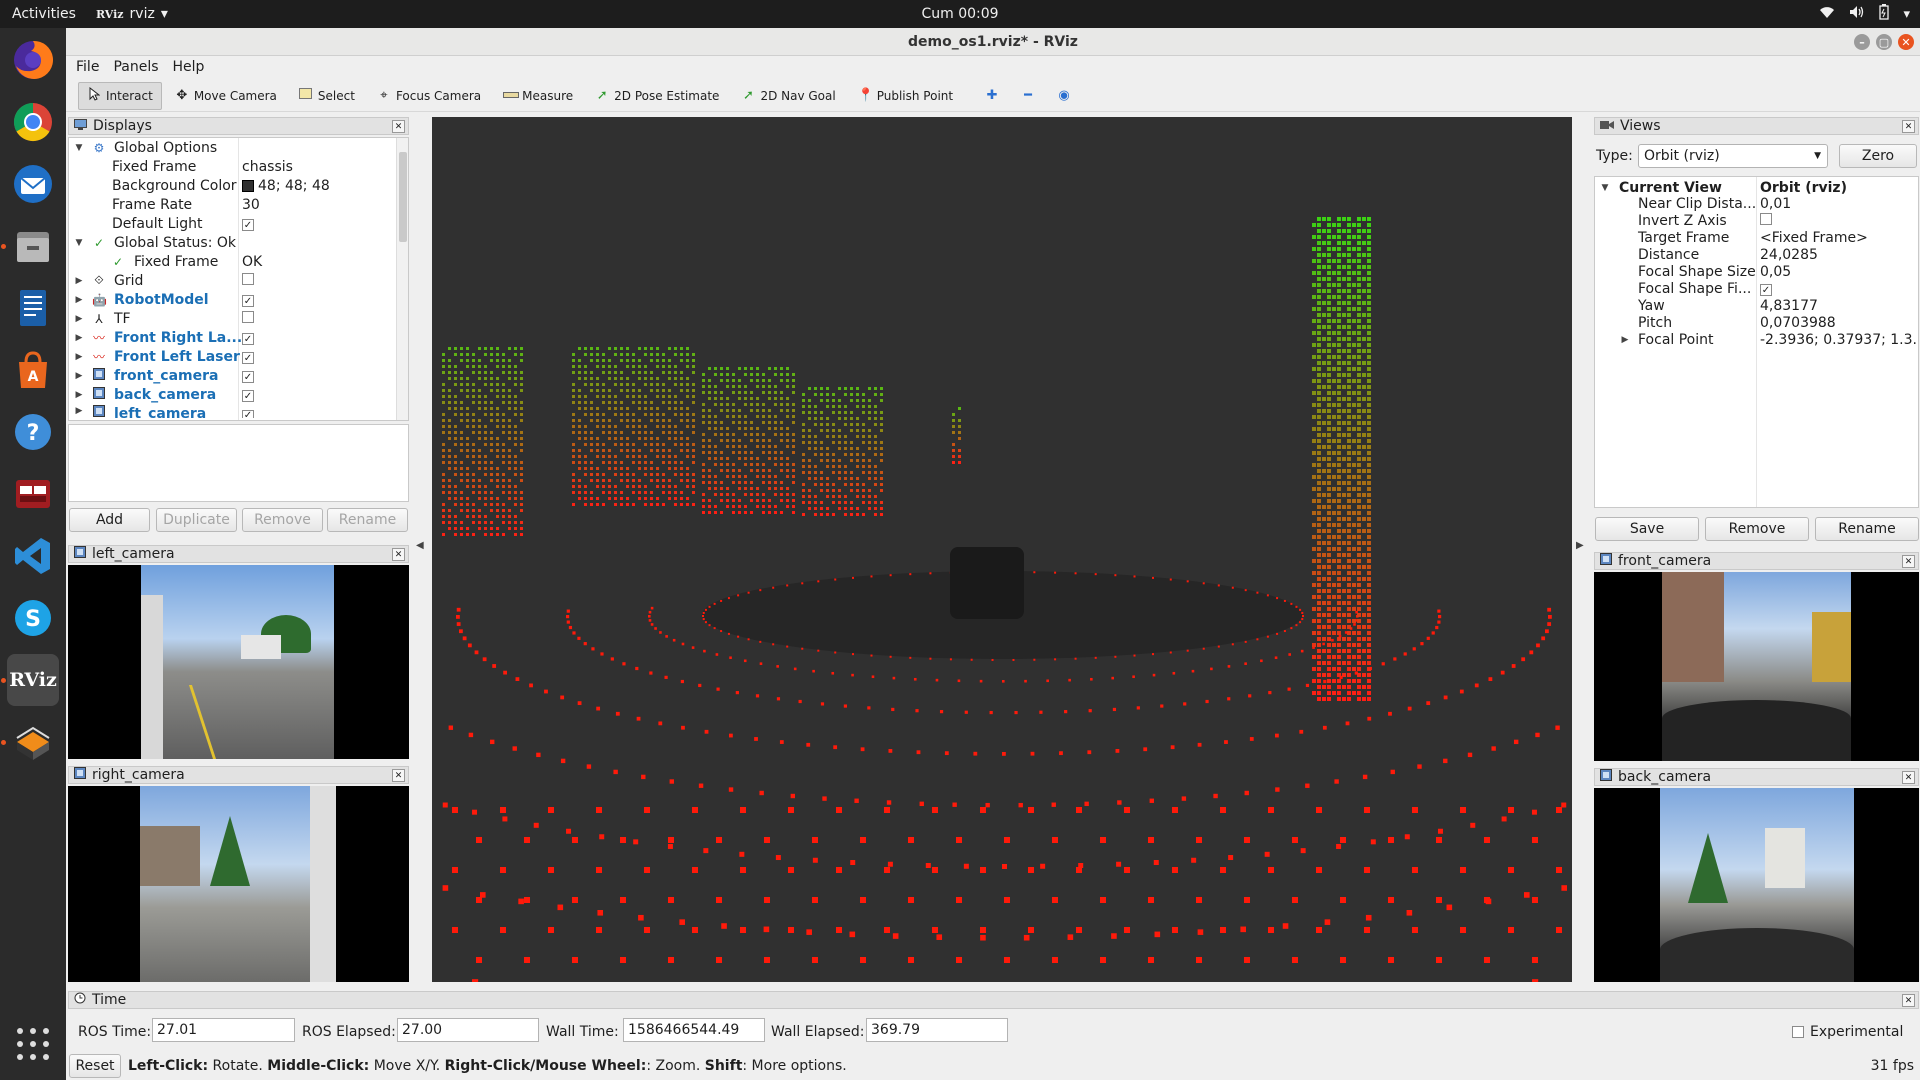 This screenshot has width=1920, height=1080. Describe the element at coordinates (327, 95) in the screenshot. I see `tool-select: Select` at that location.